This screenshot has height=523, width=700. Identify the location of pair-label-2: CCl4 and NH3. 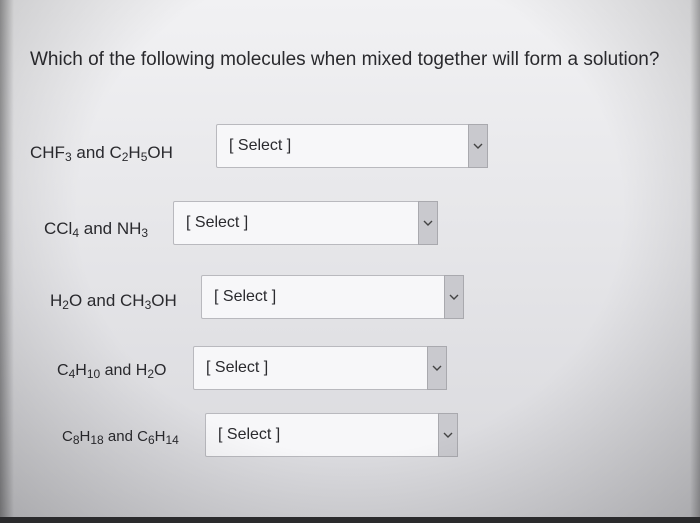
(96, 229).